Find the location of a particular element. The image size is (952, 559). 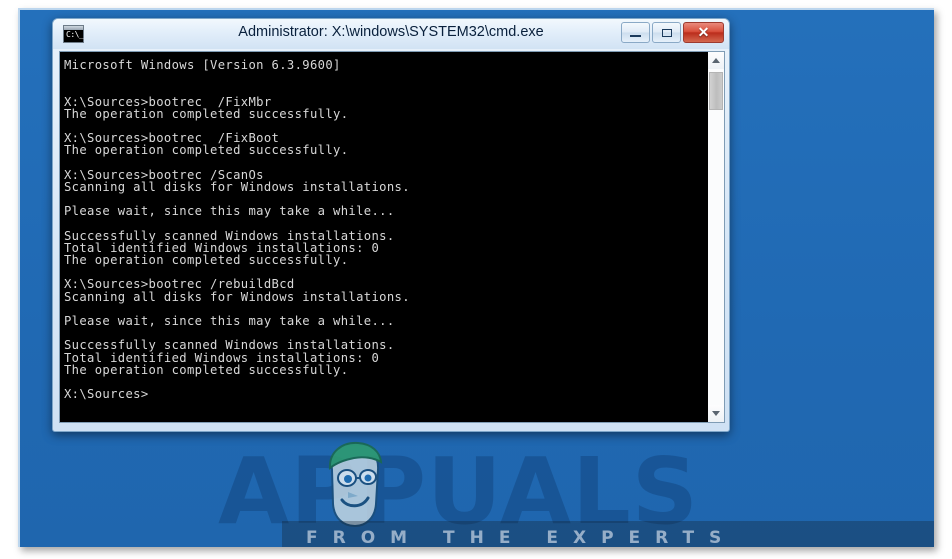

maximize-icon is located at coordinates (667, 33).